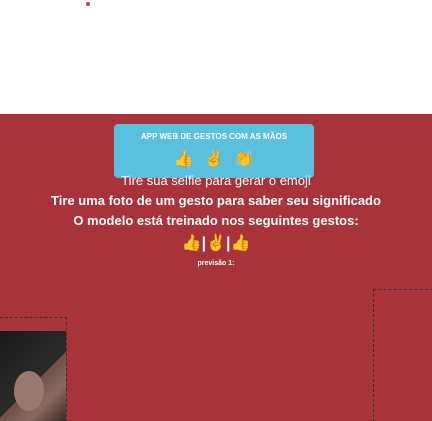 The image size is (432, 421). I want to click on supported-gestures: 👍|✌|👍, so click(216, 243).